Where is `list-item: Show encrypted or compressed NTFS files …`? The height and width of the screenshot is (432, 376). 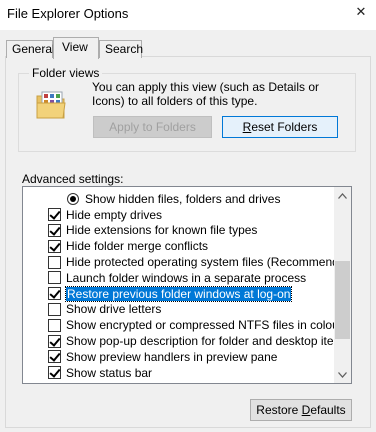 list-item: Show encrypted or compressed NTFS files … is located at coordinates (183, 325).